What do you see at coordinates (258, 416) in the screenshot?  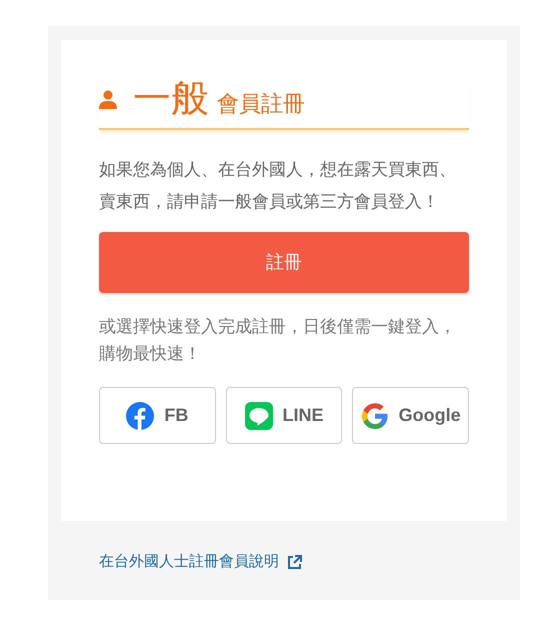 I see `chat-bubble-icon` at bounding box center [258, 416].